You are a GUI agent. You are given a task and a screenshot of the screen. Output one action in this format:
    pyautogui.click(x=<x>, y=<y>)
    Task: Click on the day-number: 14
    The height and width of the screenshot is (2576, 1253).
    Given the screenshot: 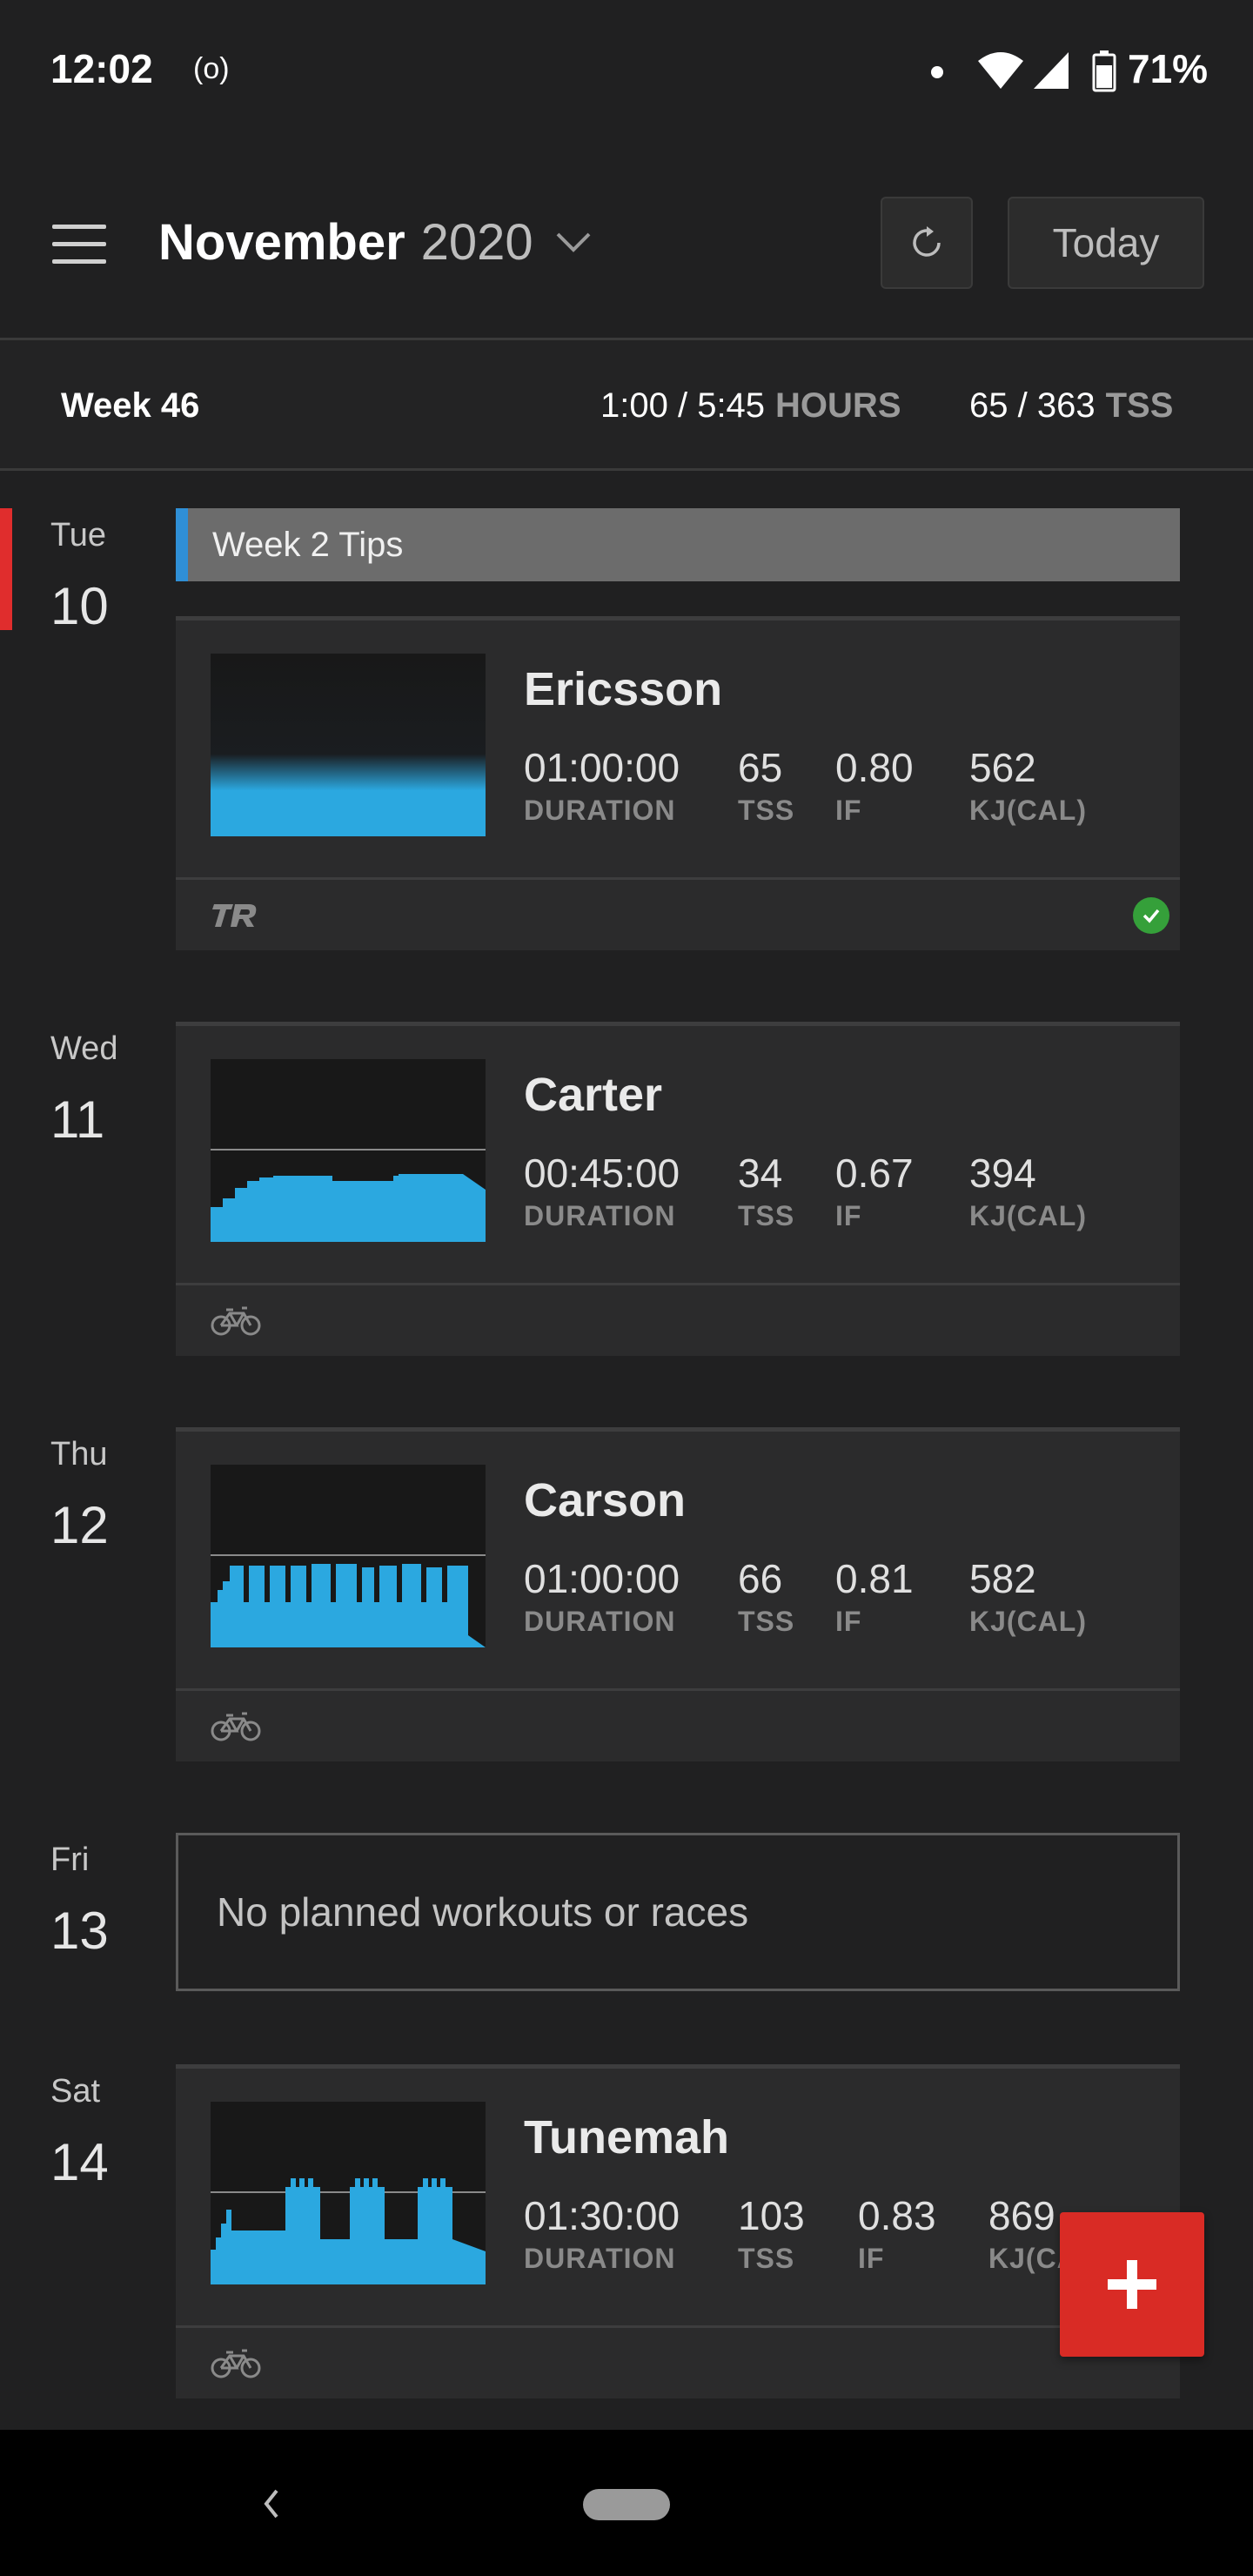 What is the action you would take?
    pyautogui.click(x=79, y=2162)
    